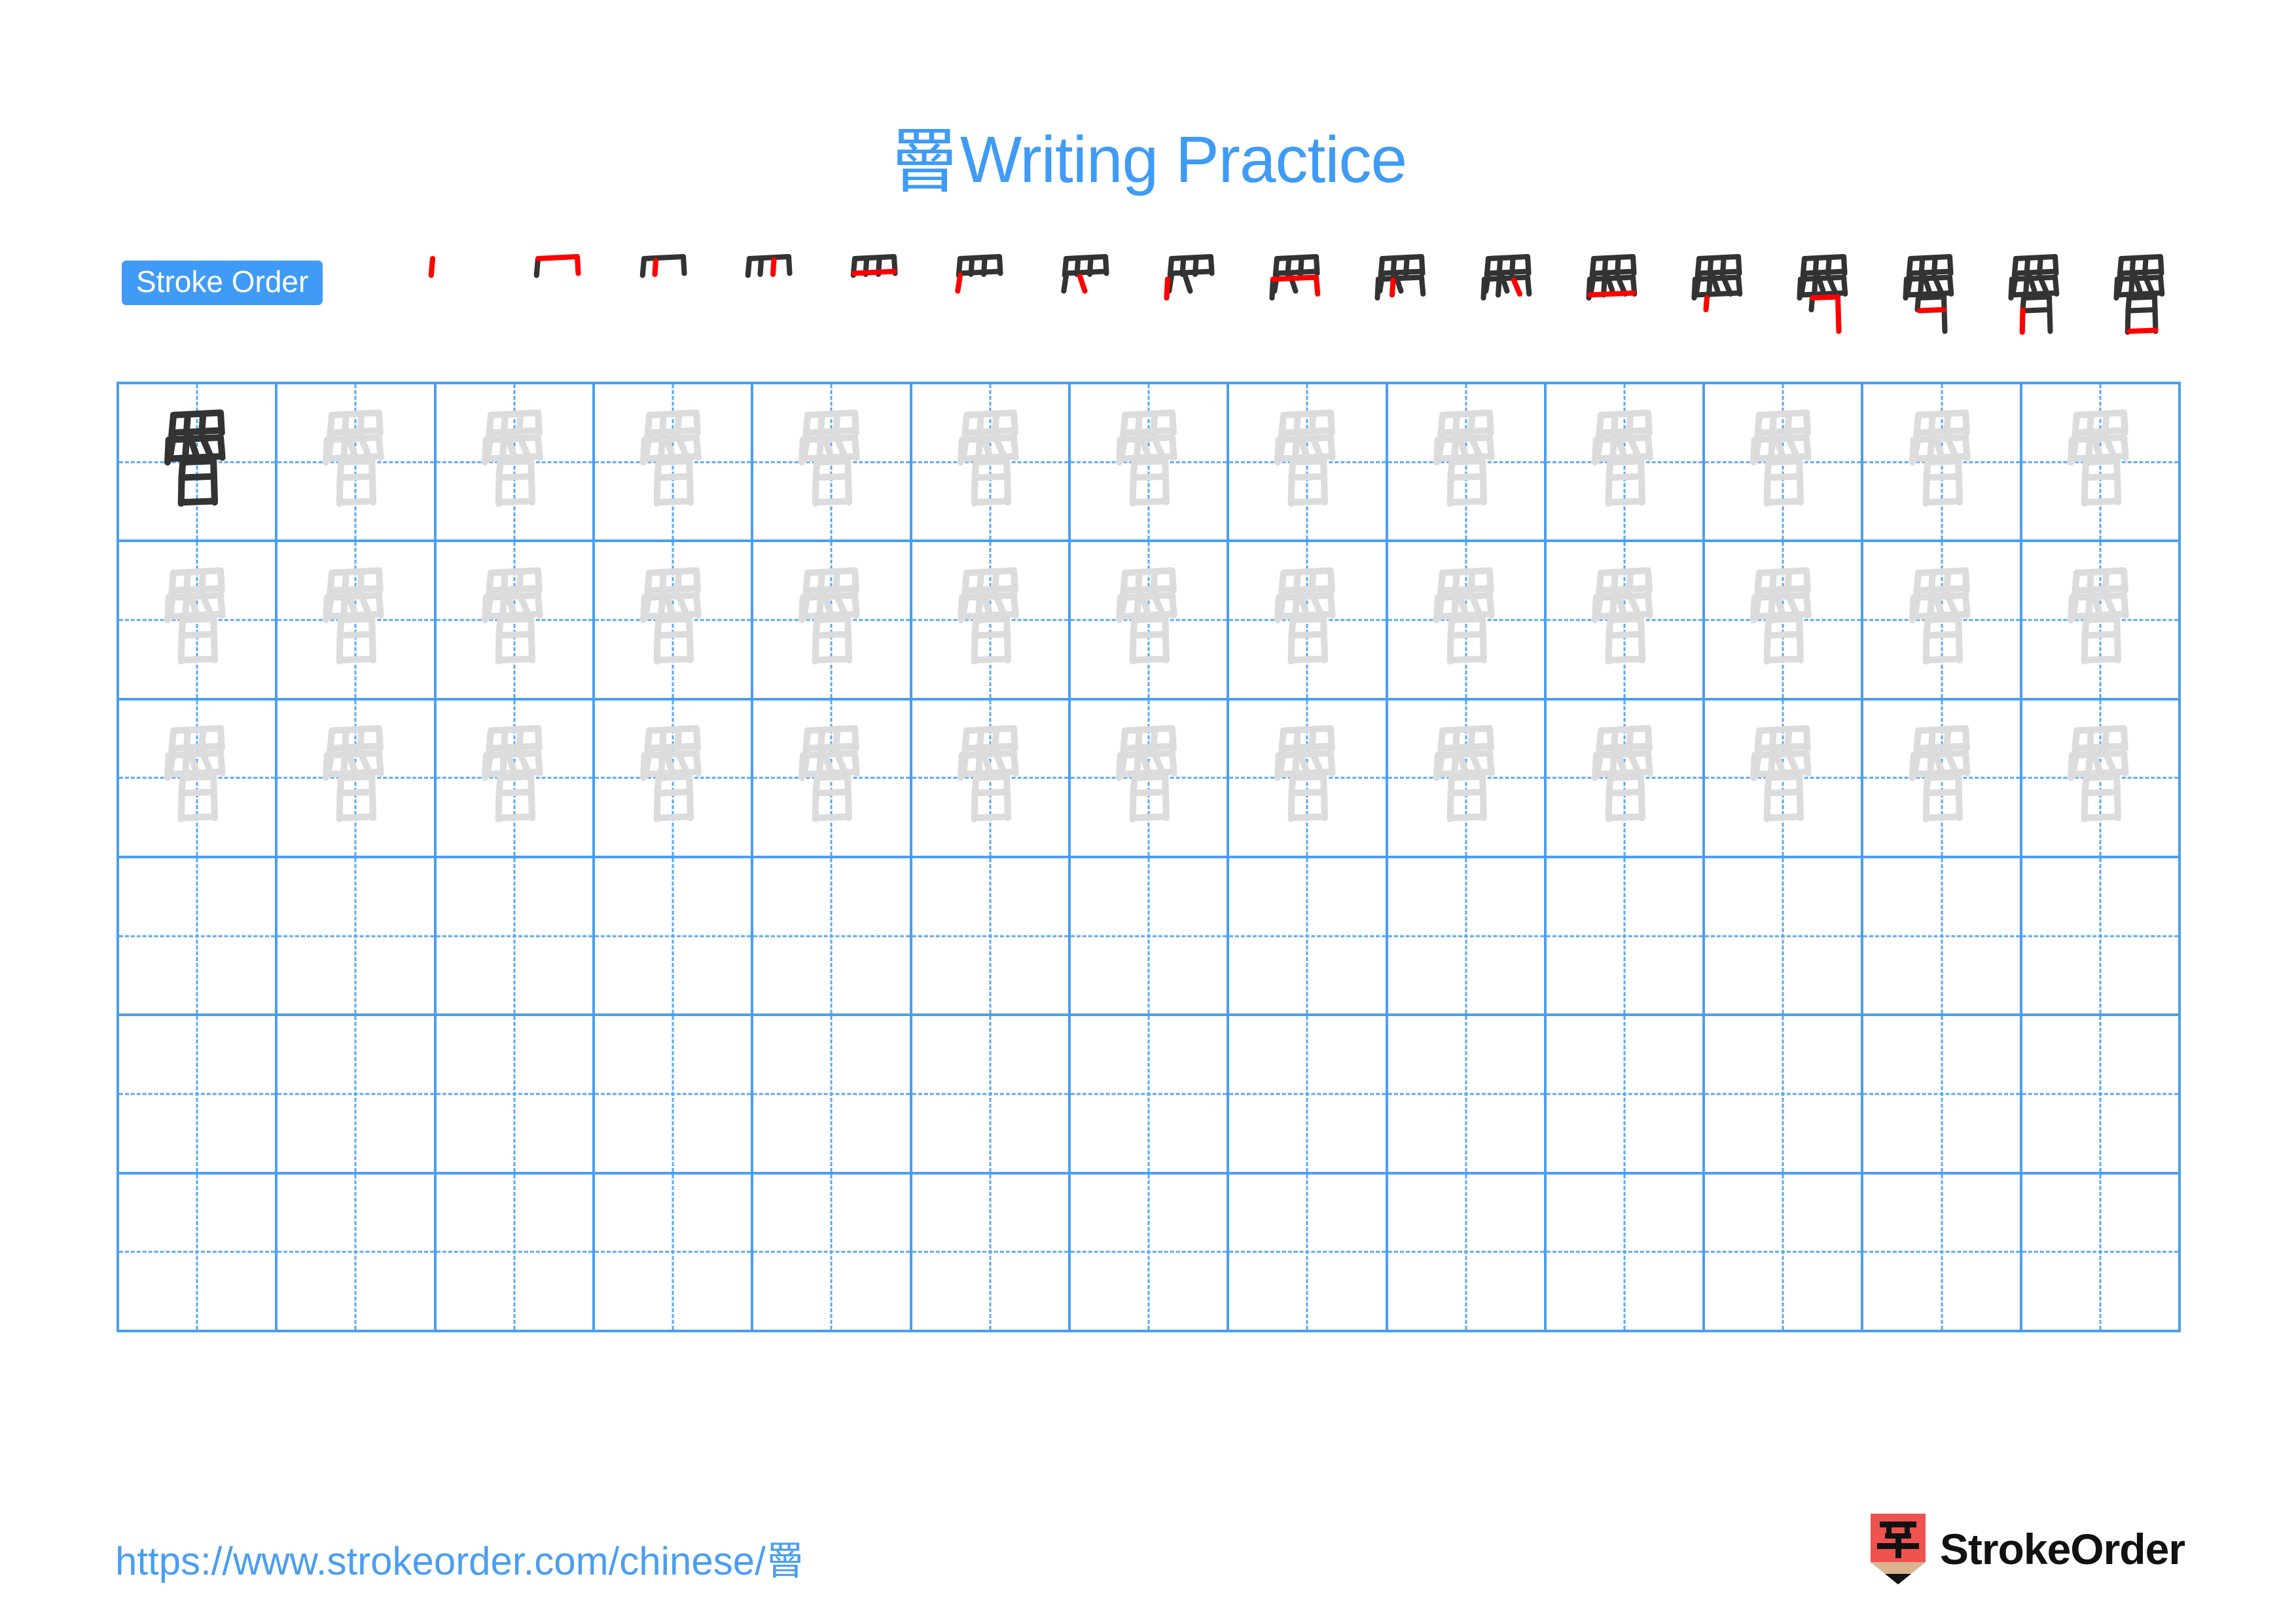 The width and height of the screenshot is (2296, 1623). What do you see at coordinates (924, 162) in the screenshot?
I see `page-title-character: 罾` at bounding box center [924, 162].